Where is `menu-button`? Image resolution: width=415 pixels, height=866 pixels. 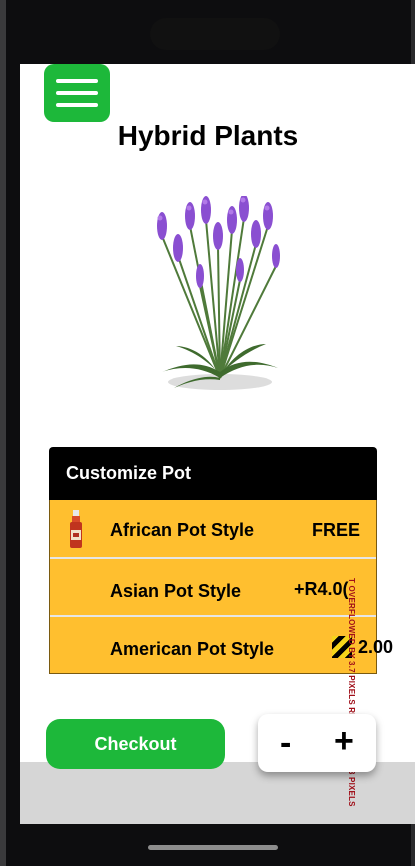
menu-button is located at coordinates (77, 93).